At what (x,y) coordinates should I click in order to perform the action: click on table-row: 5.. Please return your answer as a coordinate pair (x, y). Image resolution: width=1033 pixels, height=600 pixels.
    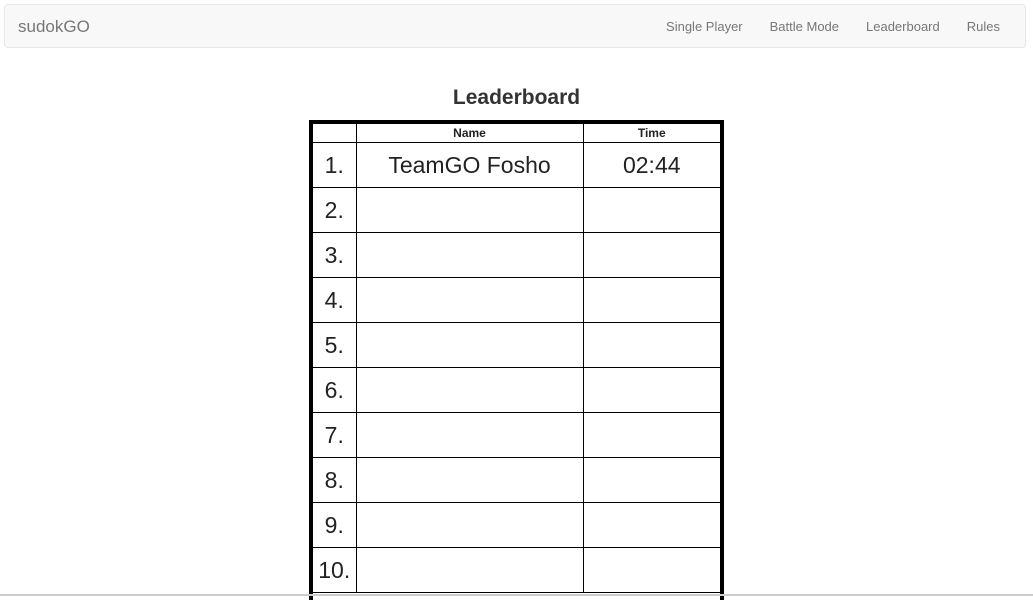
    Looking at the image, I should click on (516, 345).